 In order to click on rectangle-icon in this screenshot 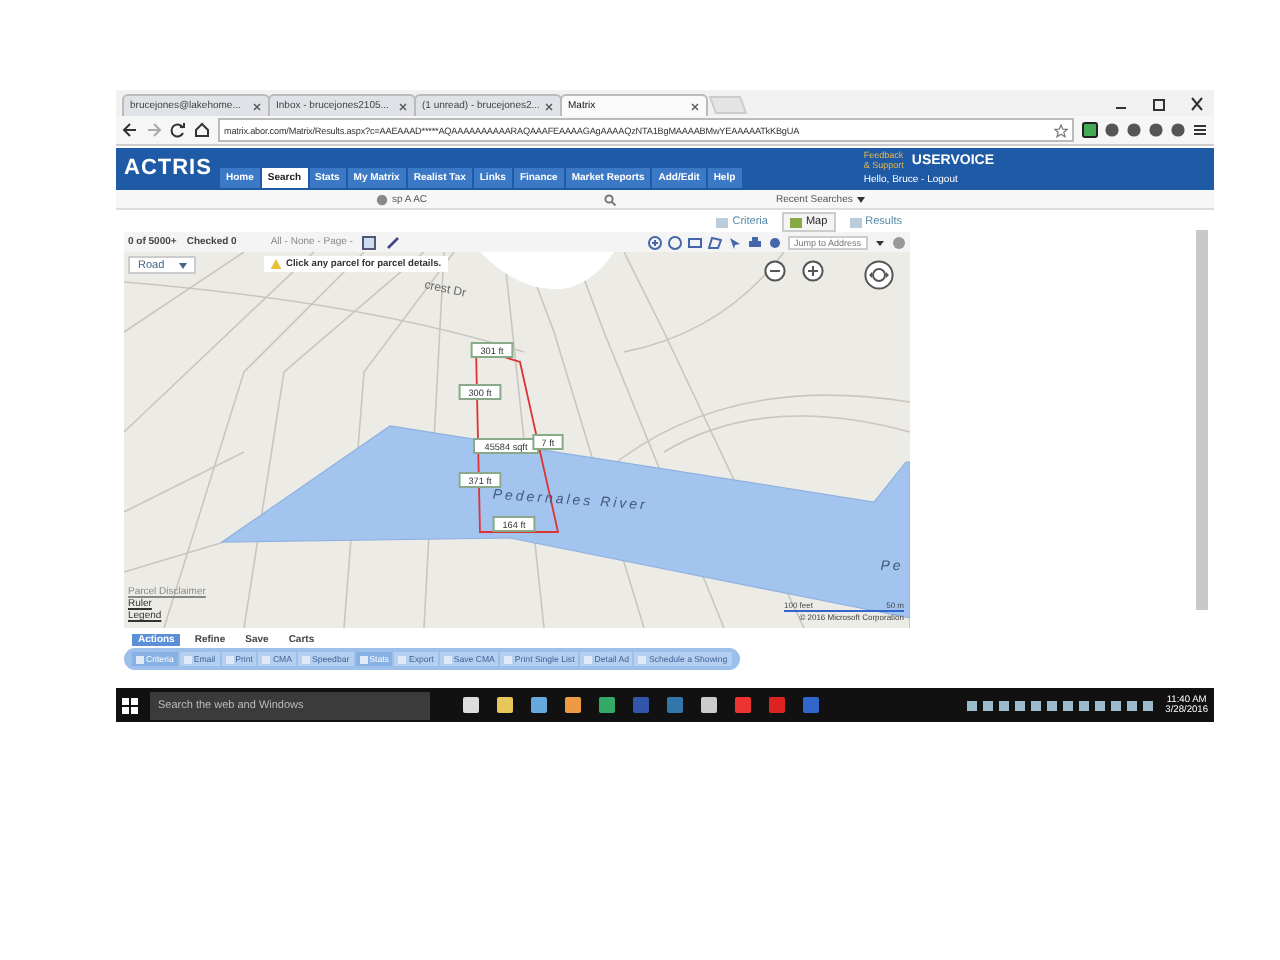, I will do `click(695, 242)`.